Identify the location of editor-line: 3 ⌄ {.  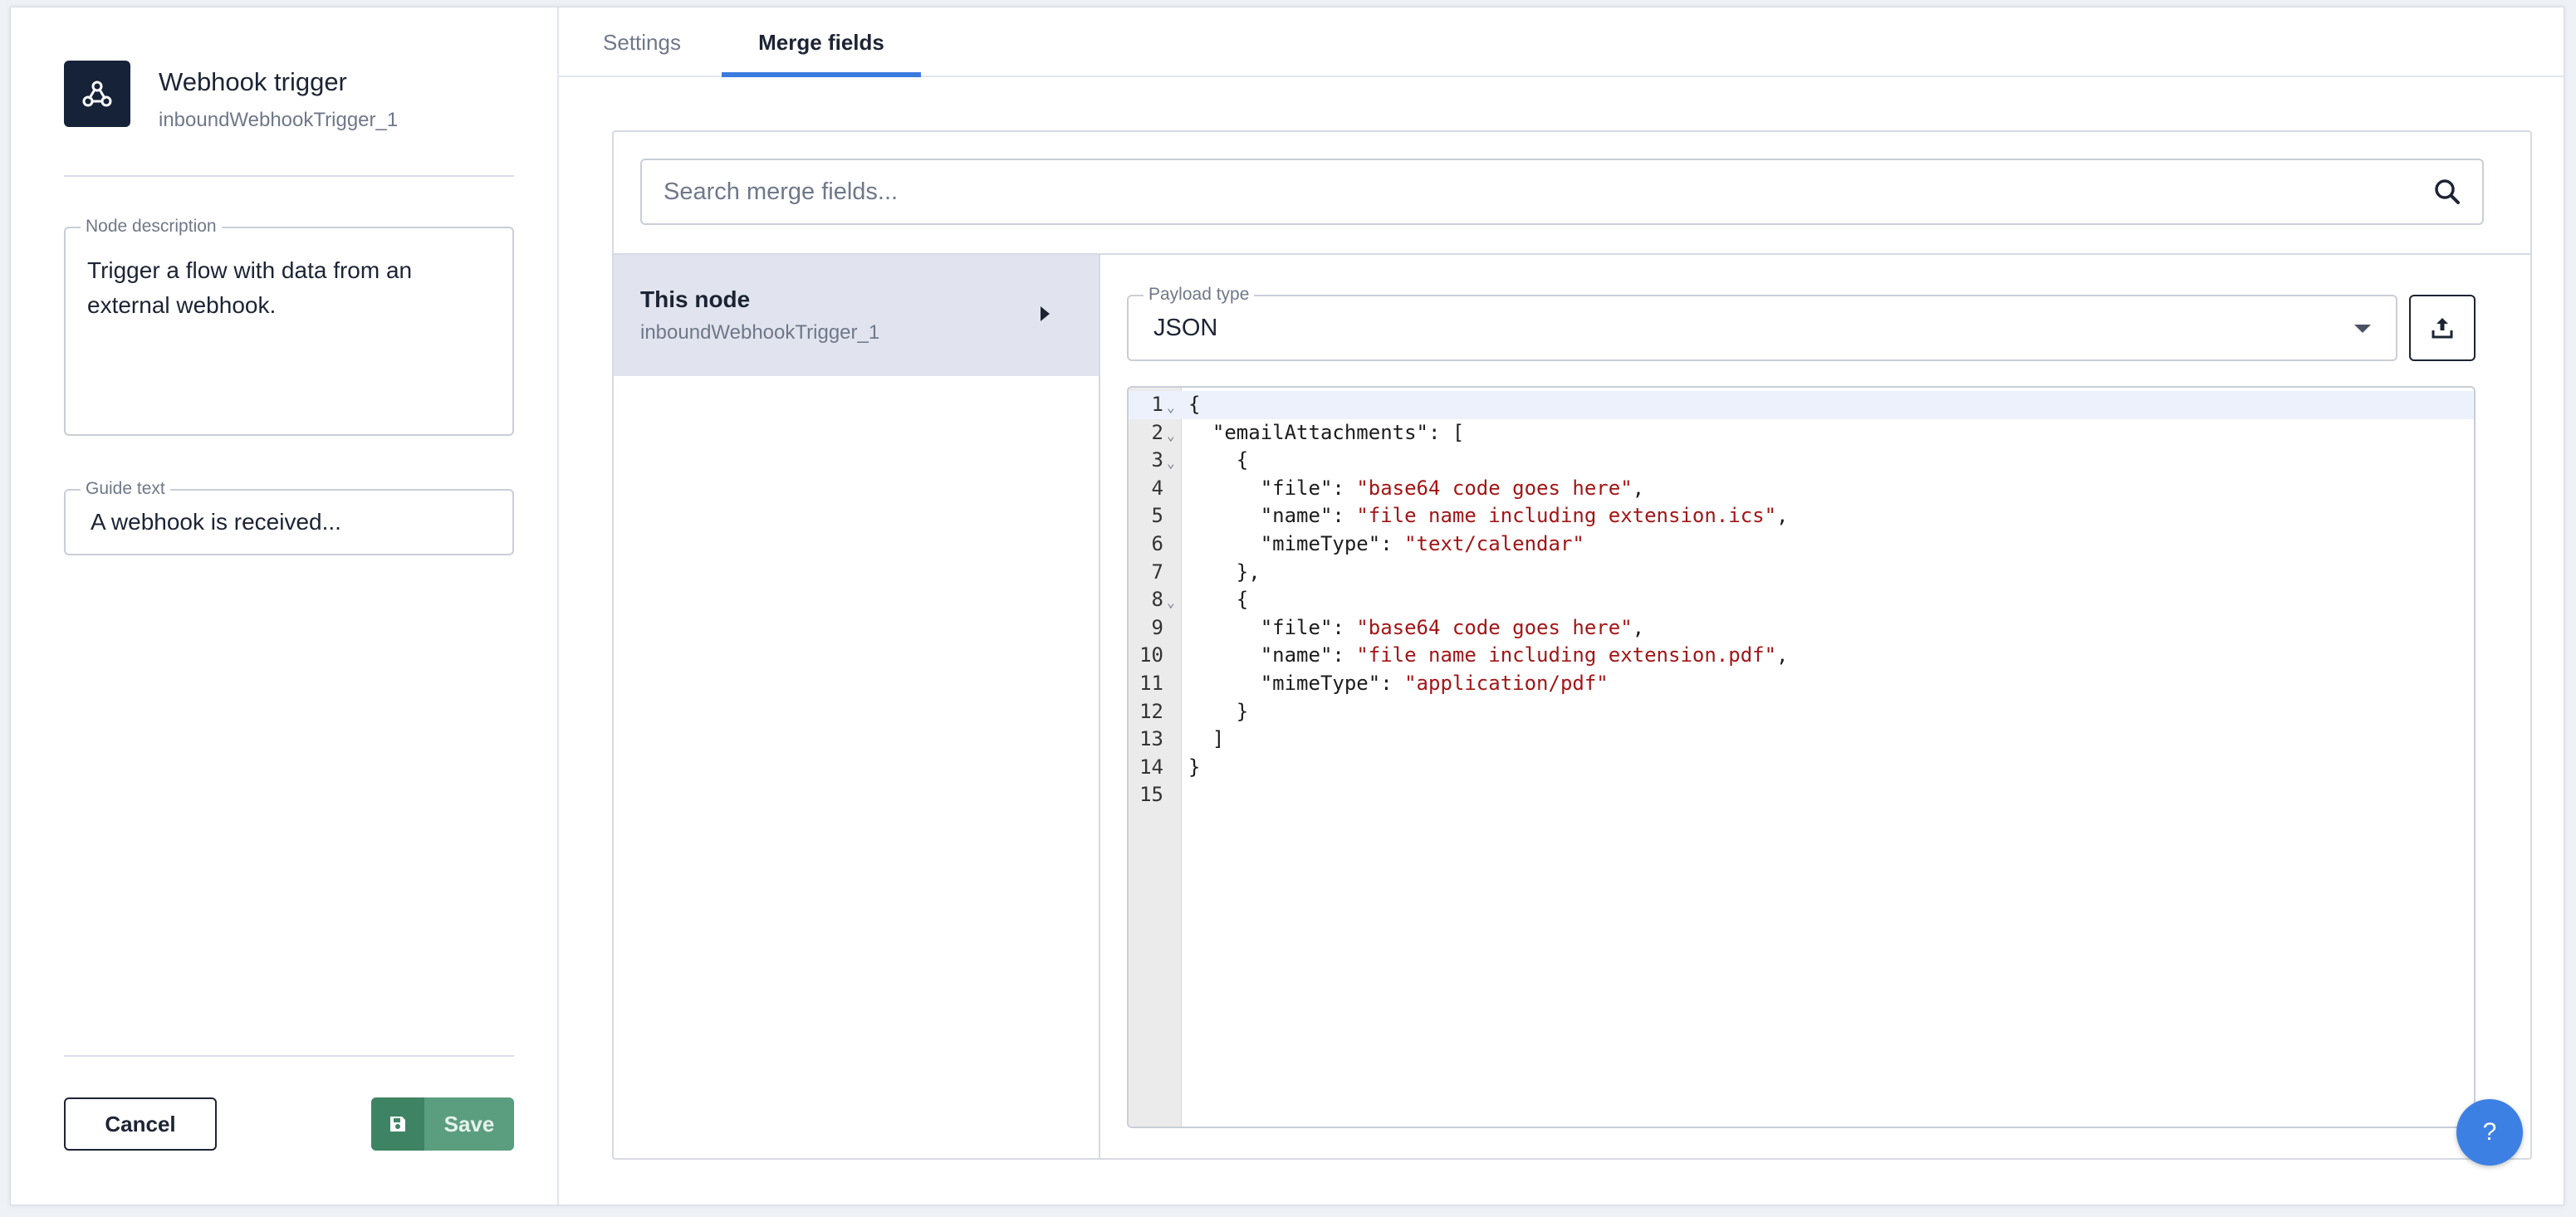
(1802, 461).